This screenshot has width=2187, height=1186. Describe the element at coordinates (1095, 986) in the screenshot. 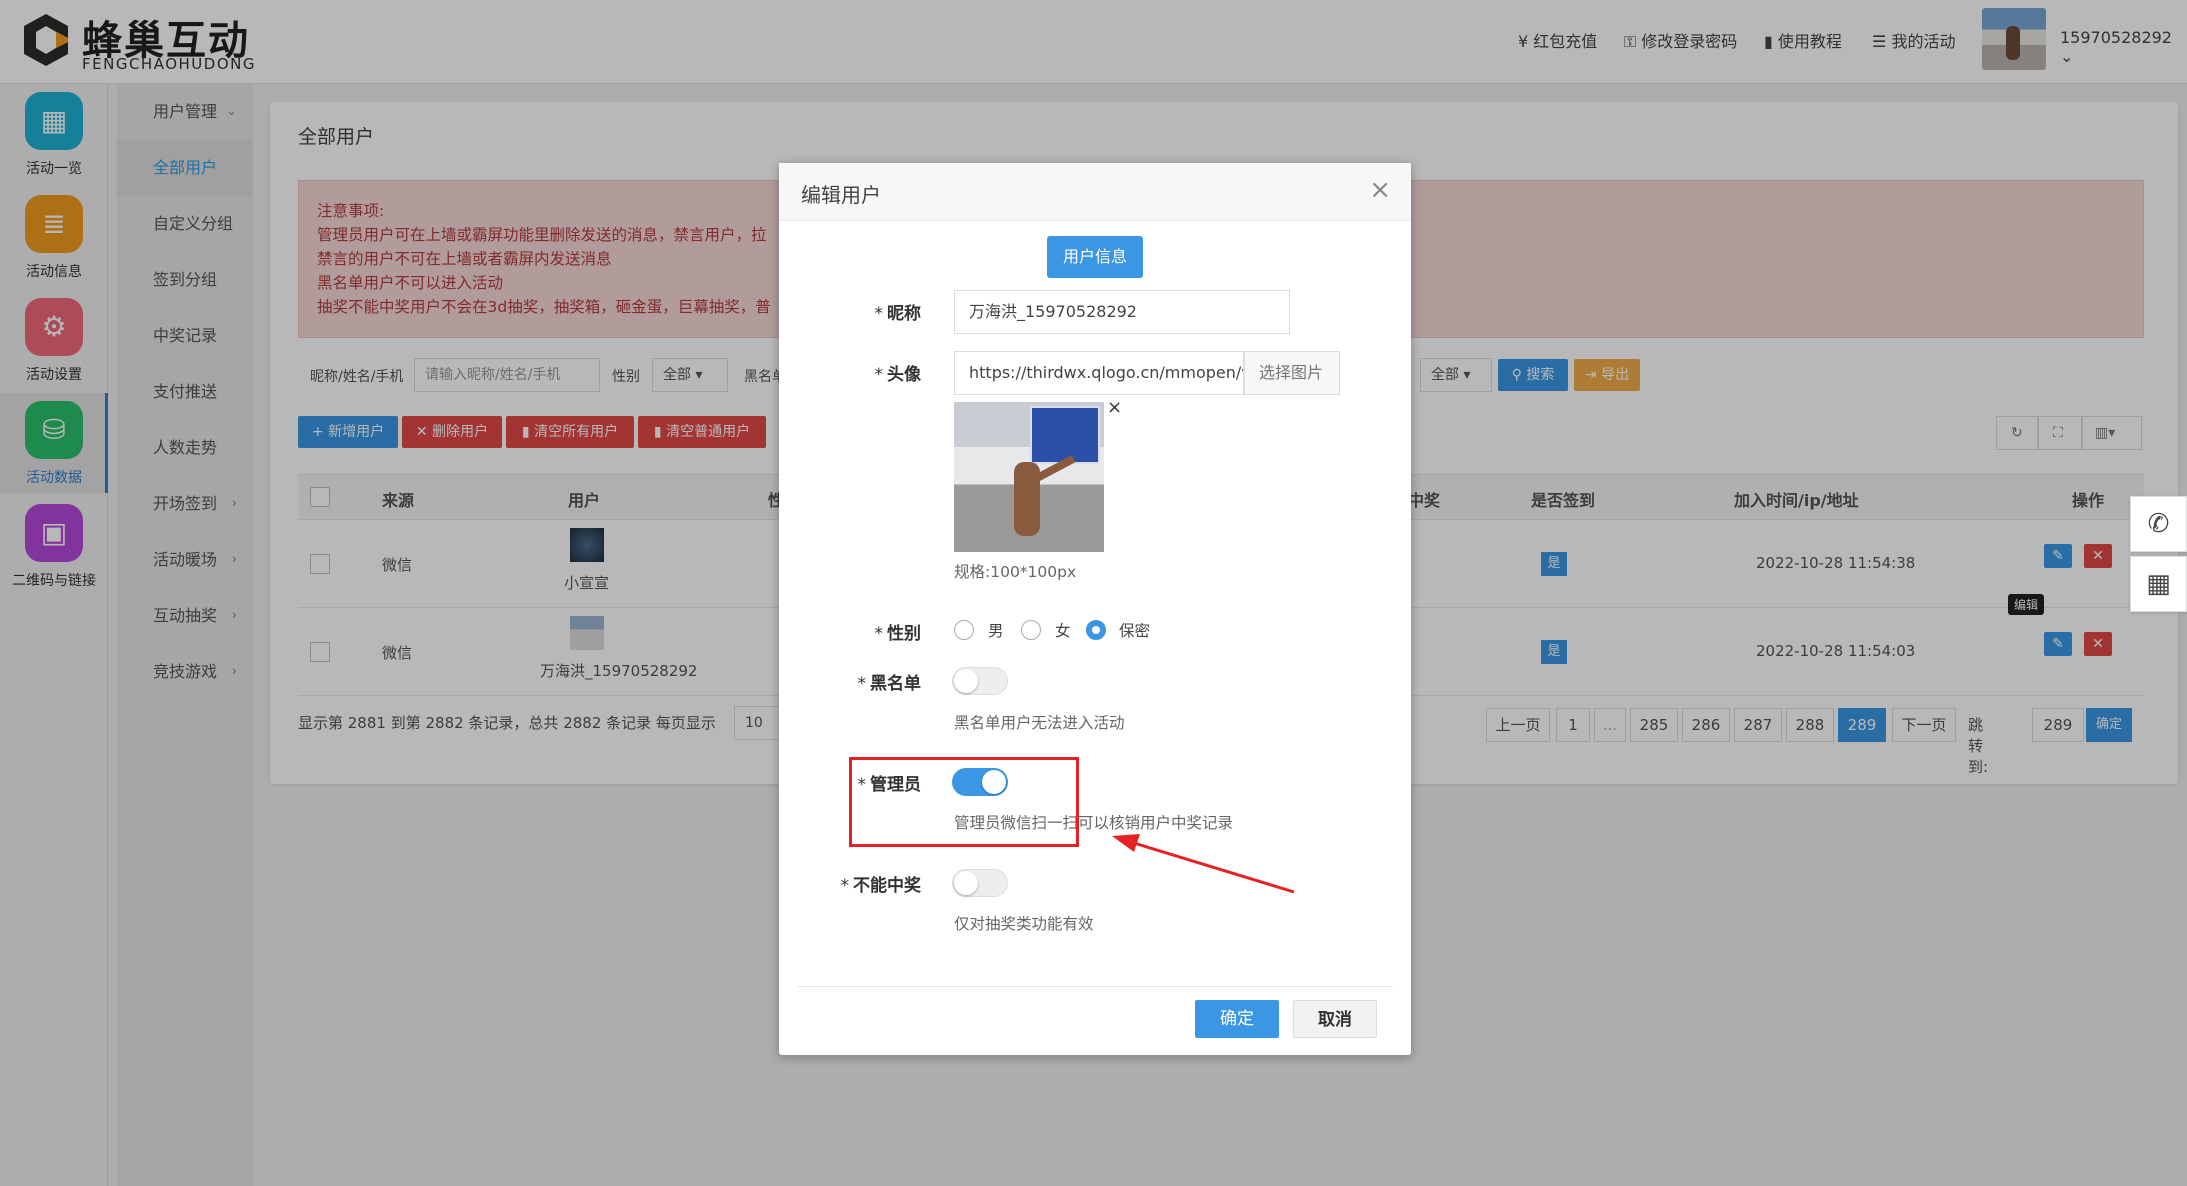

I see `modal-divider` at that location.